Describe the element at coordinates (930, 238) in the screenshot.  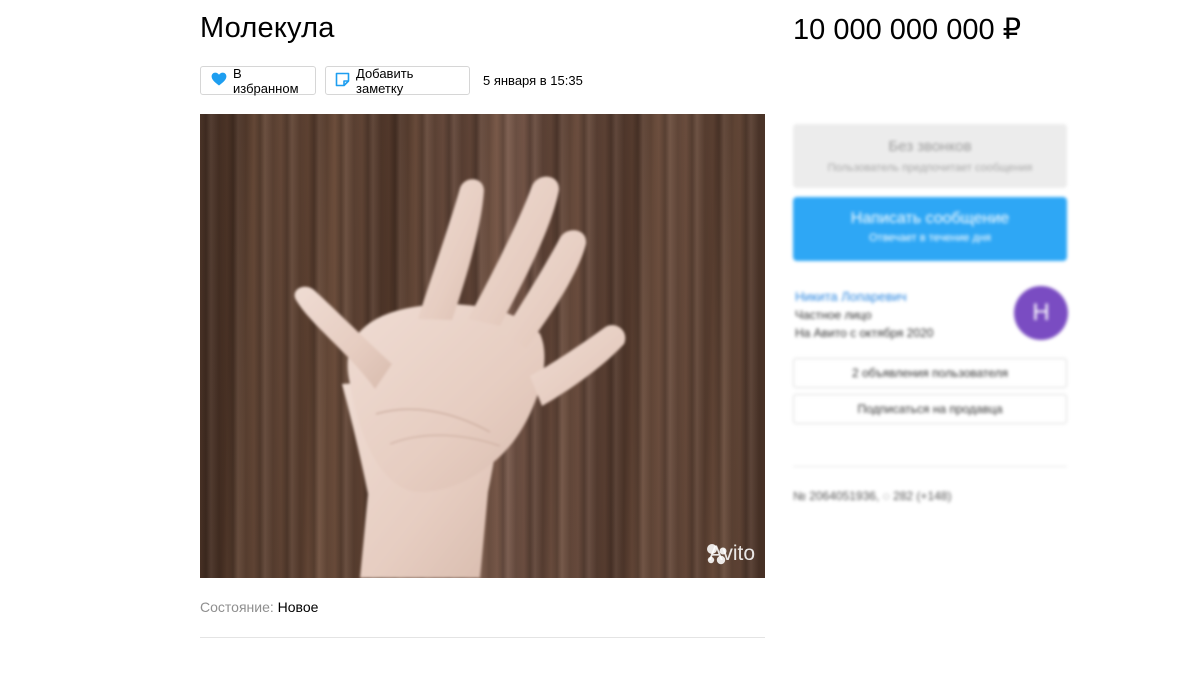
I see `write-message-subtitle: Отвечает в течение дня` at that location.